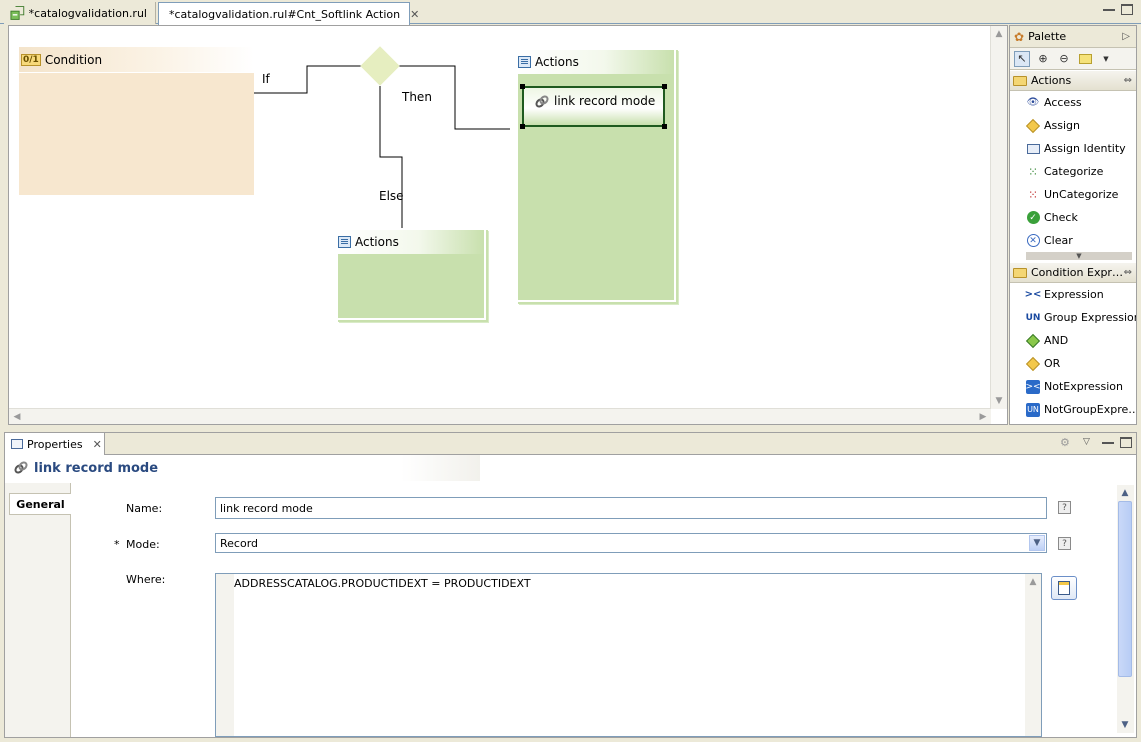 The width and height of the screenshot is (1141, 742). I want to click on palette-item-uncategorize: ⁙ UnCategorize, so click(1073, 194).